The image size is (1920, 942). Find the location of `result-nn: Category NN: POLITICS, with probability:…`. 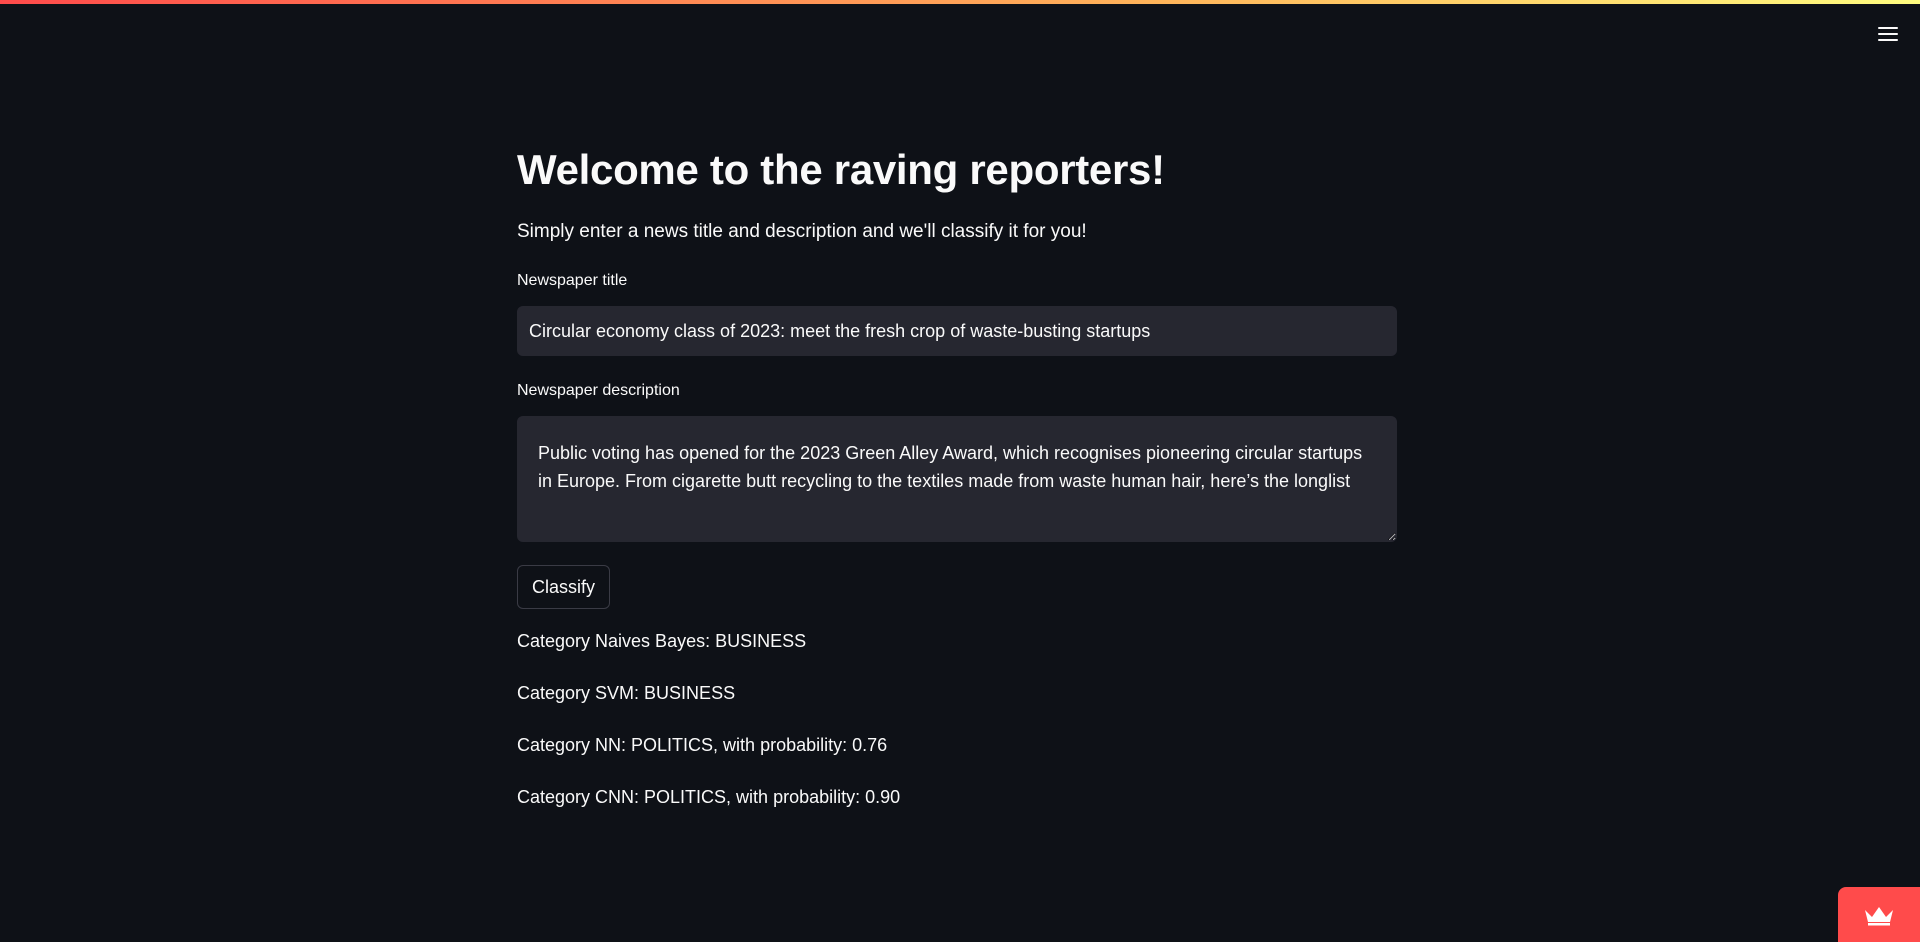

result-nn: Category NN: POLITICS, with probability:… is located at coordinates (702, 745).